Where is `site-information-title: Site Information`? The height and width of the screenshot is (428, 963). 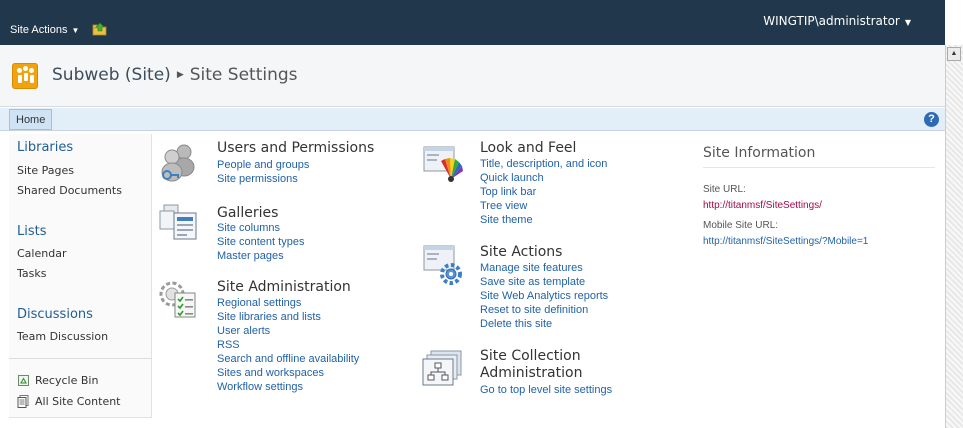
site-information-title: Site Information is located at coordinates (819, 156).